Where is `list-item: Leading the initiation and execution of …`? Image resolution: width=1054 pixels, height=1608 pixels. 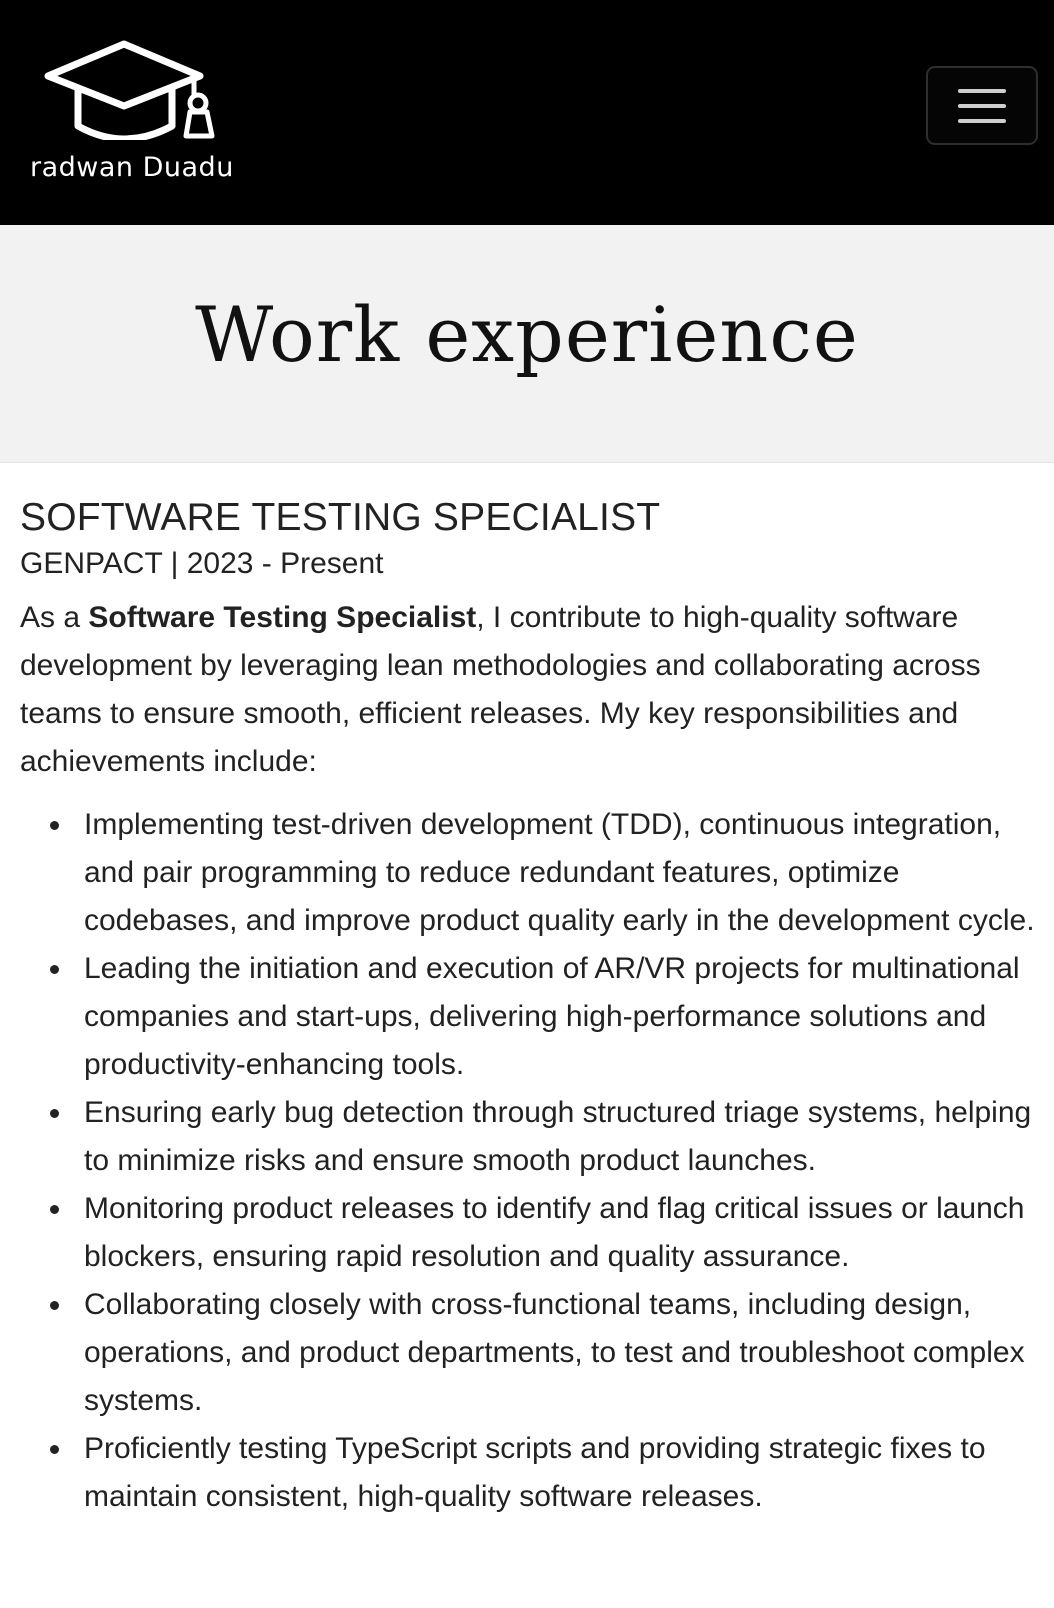
list-item: Leading the initiation and execution of … is located at coordinates (530, 1017).